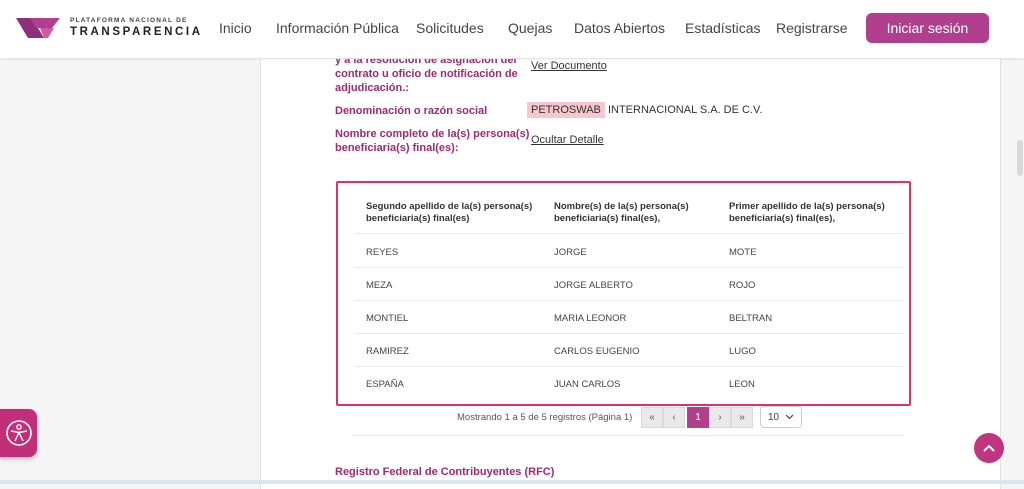 This screenshot has width=1024, height=489. What do you see at coordinates (927, 28) in the screenshot?
I see `login-button: Iniciar sesión` at bounding box center [927, 28].